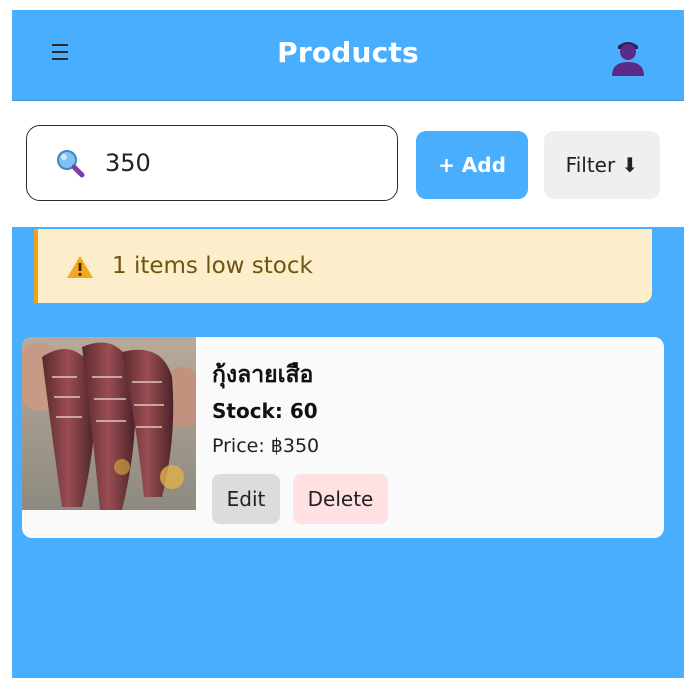  Describe the element at coordinates (80, 267) in the screenshot. I see `warning-icon` at that location.